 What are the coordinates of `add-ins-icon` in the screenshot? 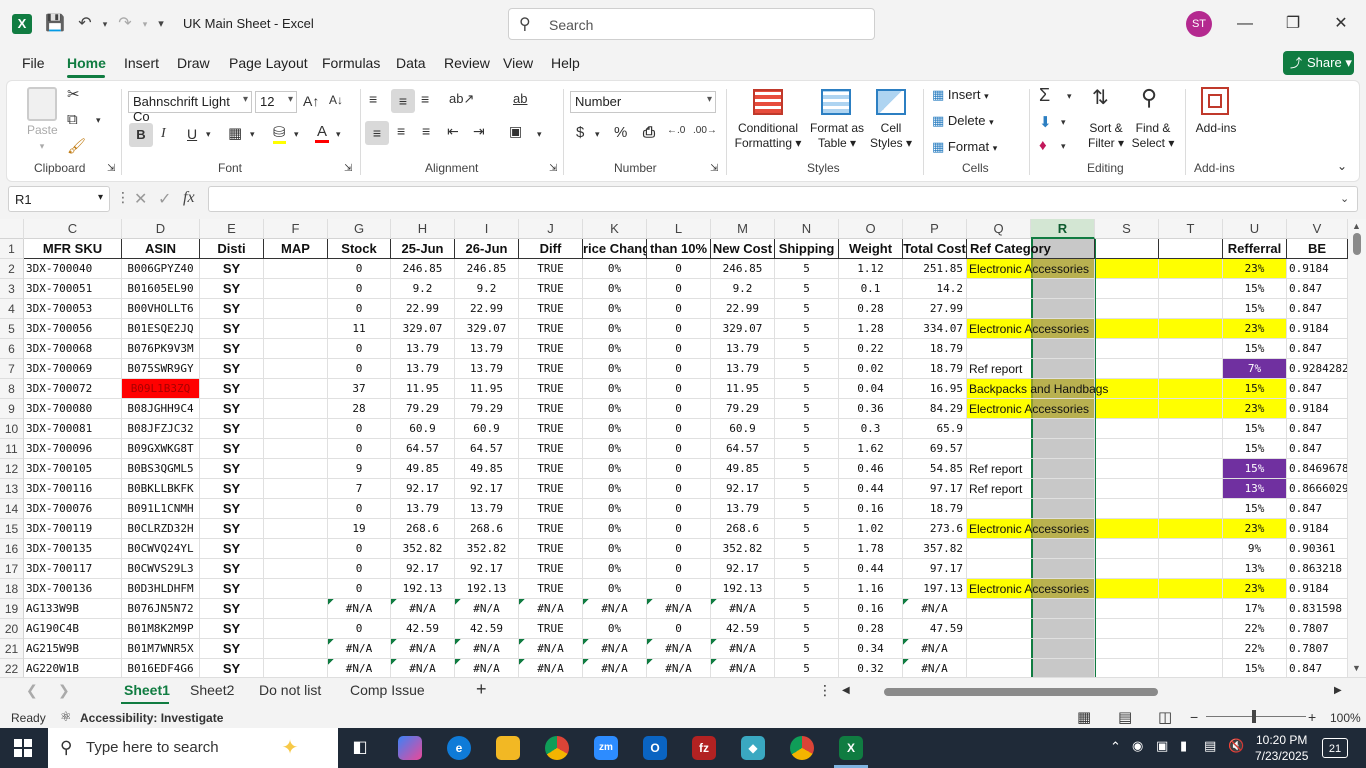 It's located at (1215, 101).